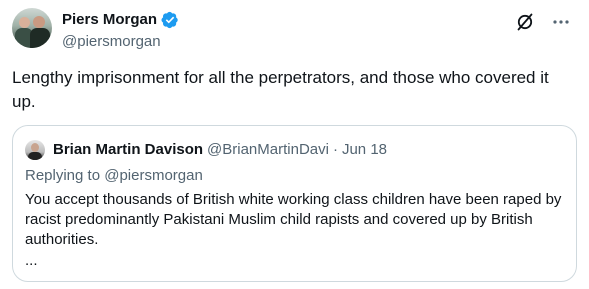 The height and width of the screenshot is (289, 589). Describe the element at coordinates (268, 150) in the screenshot. I see `quoted-handle: @BrianMartinDavi` at that location.